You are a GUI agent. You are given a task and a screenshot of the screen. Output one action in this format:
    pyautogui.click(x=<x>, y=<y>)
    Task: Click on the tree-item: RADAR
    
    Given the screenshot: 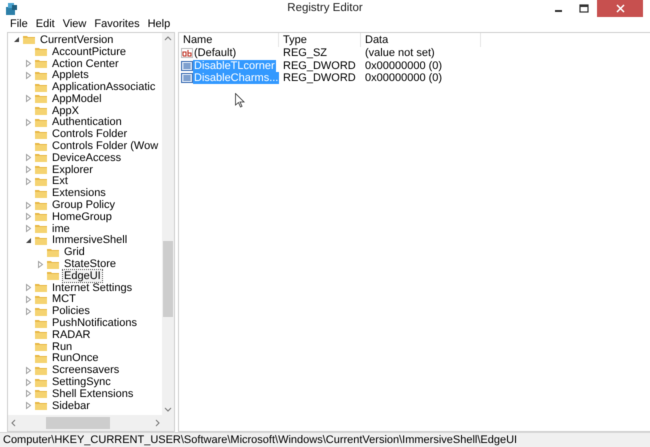 What is the action you would take?
    pyautogui.click(x=71, y=334)
    